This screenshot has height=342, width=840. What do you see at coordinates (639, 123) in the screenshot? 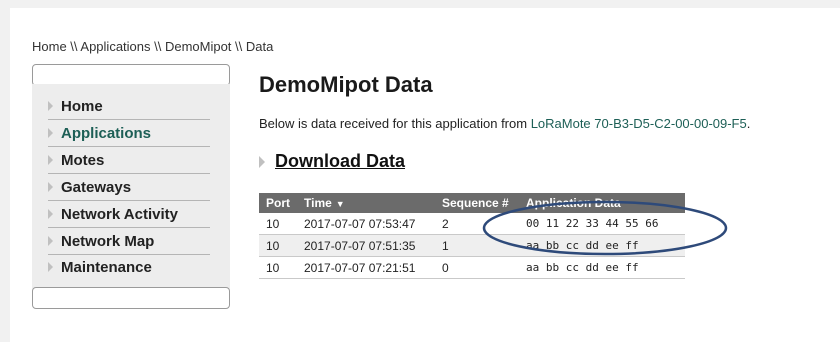
I see `mote-link: LoRaMote 70-B3-D5-C2-00-00-09-F5` at bounding box center [639, 123].